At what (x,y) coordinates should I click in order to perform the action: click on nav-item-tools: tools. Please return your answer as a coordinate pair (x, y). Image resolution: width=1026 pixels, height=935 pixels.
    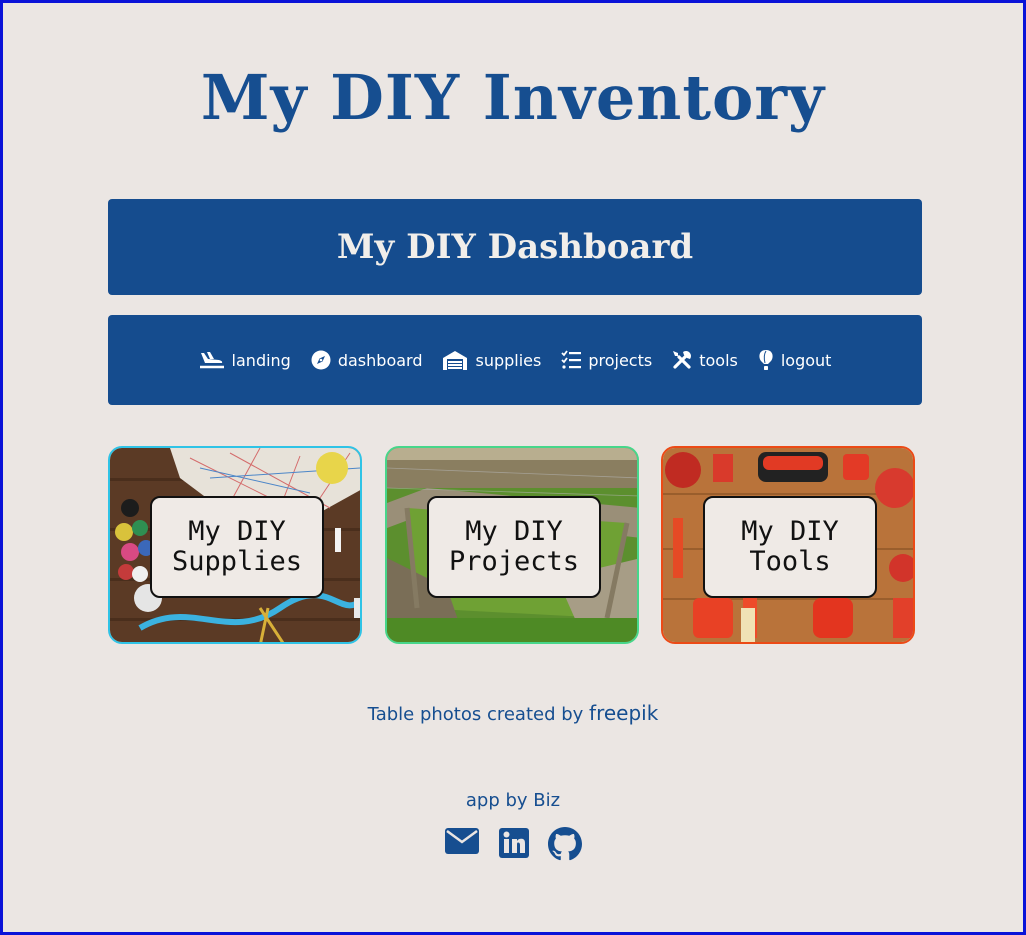
    Looking at the image, I should click on (705, 360).